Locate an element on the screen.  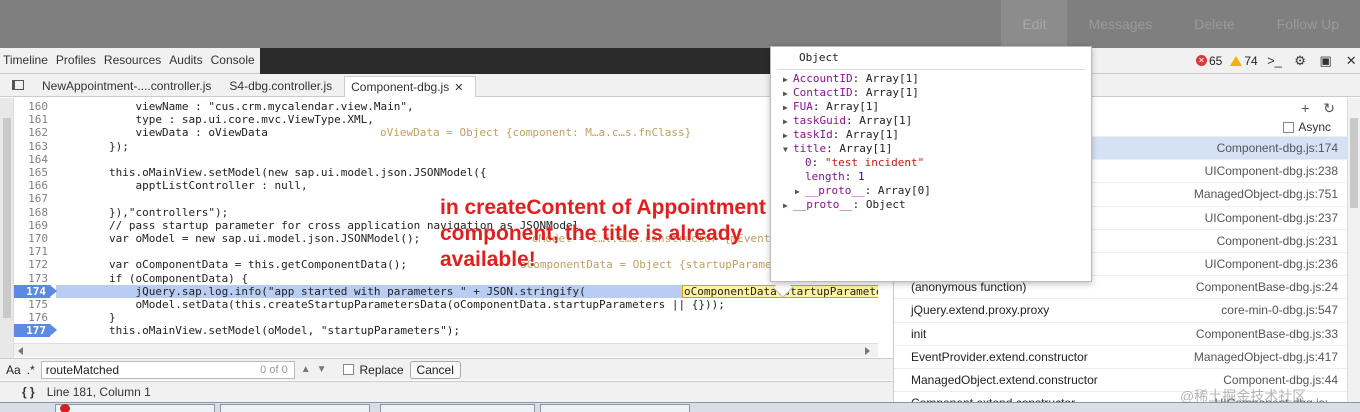
array-proto: __proto__: Array[0] is located at coordinates (868, 191).